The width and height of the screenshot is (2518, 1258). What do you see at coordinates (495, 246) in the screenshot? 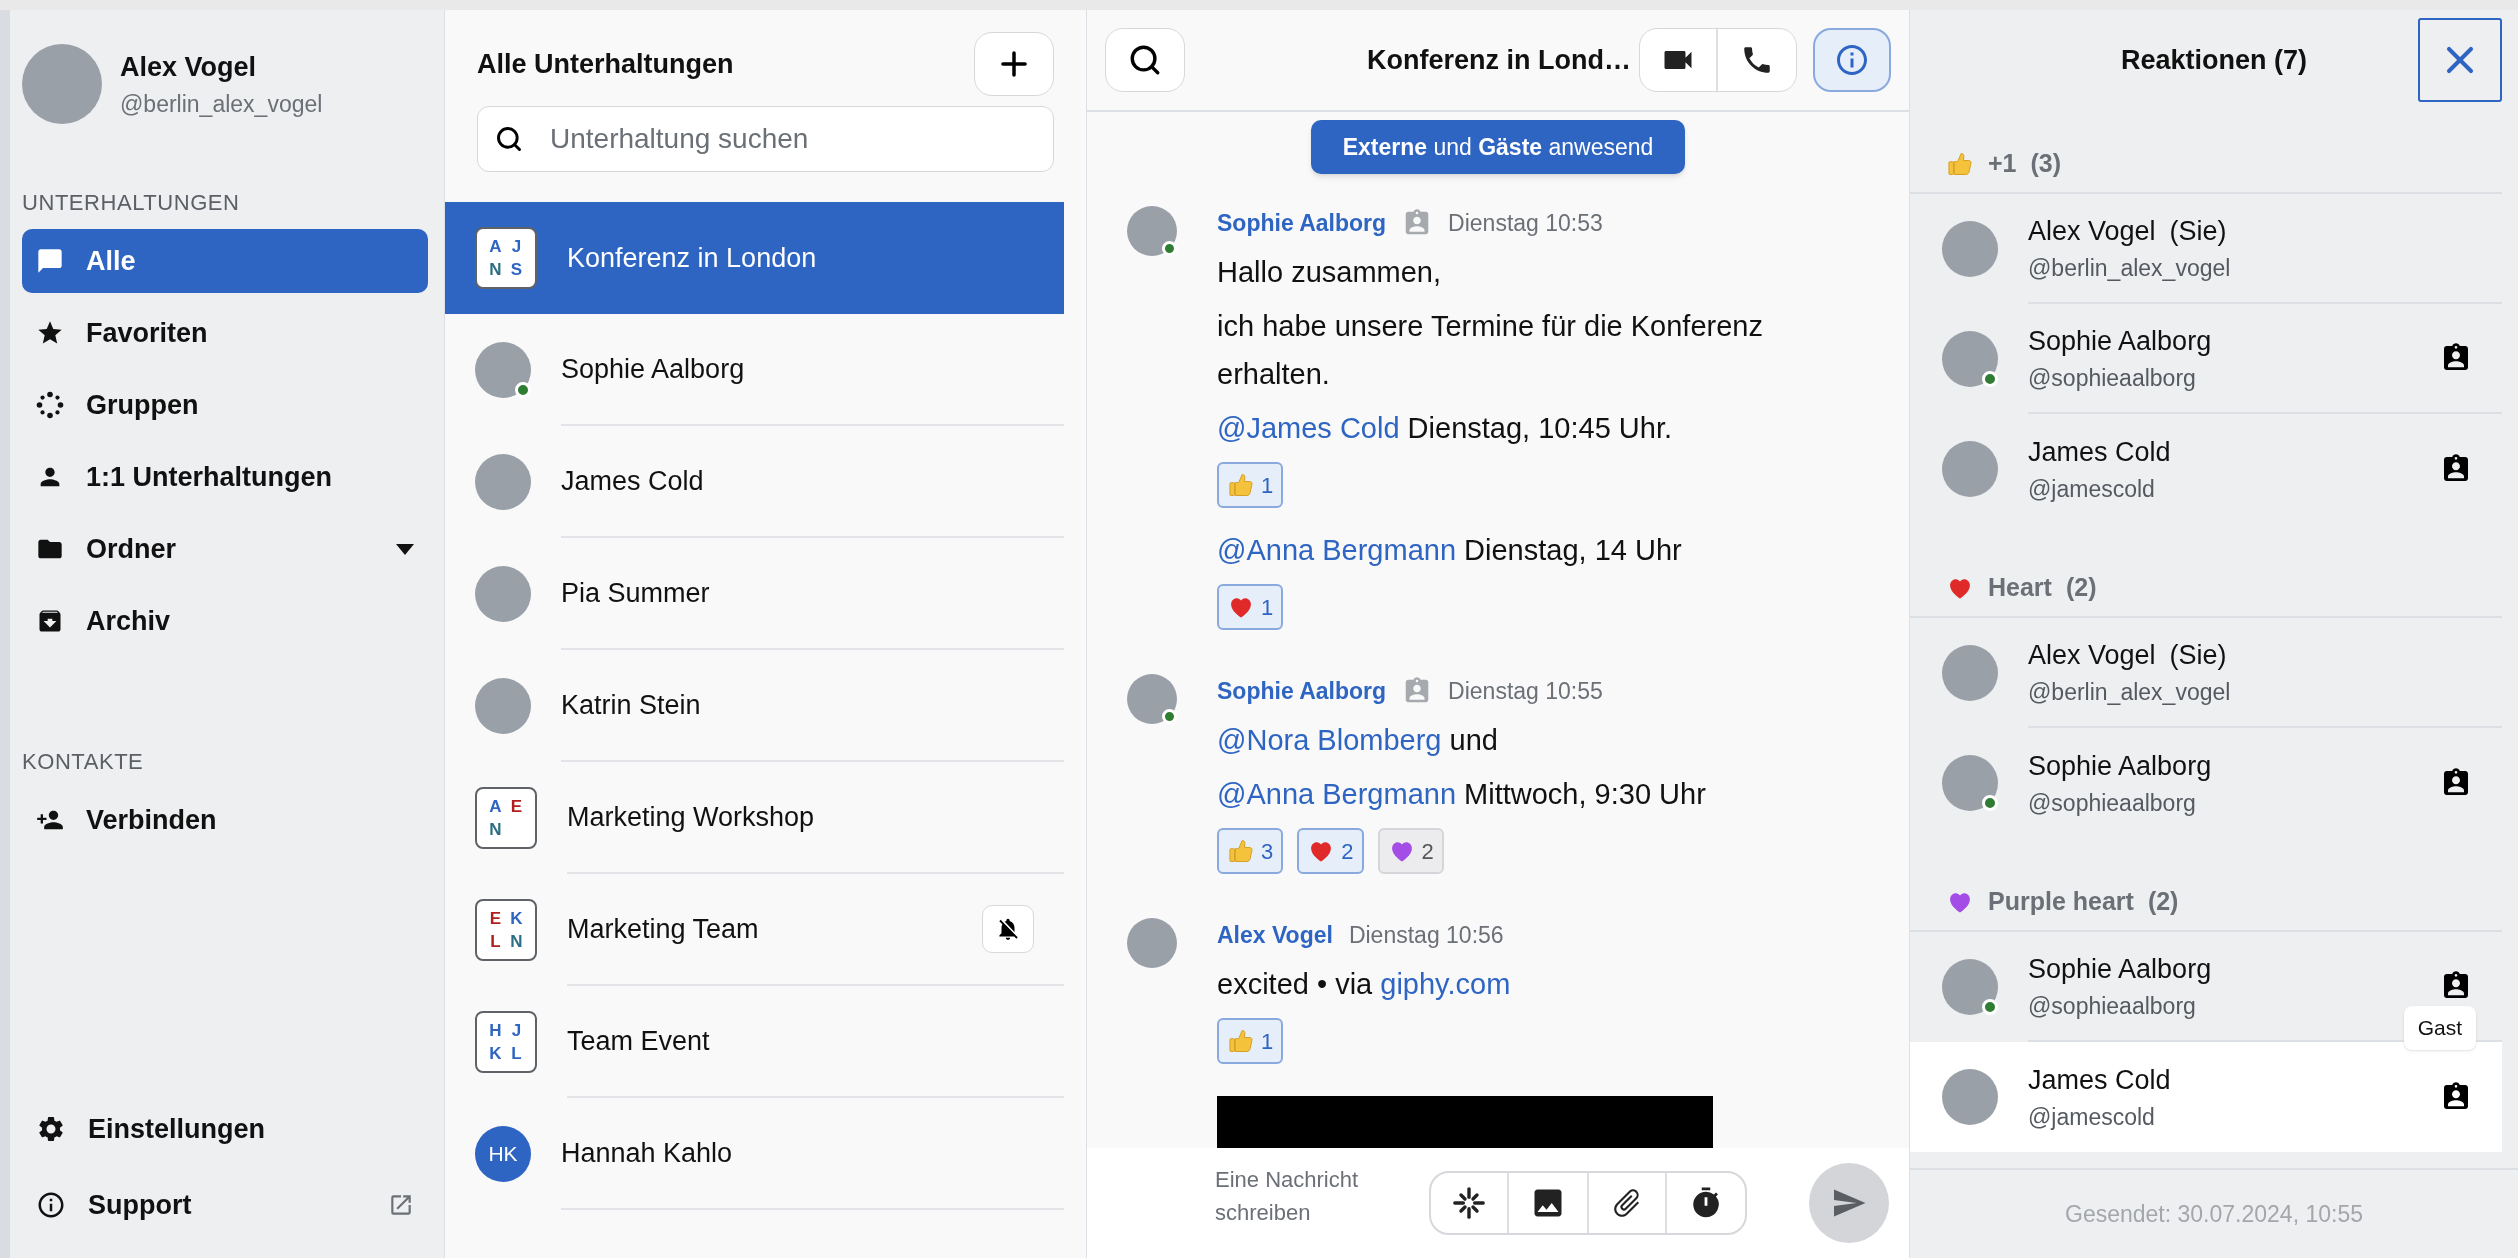
I see `avatar-letter: A` at bounding box center [495, 246].